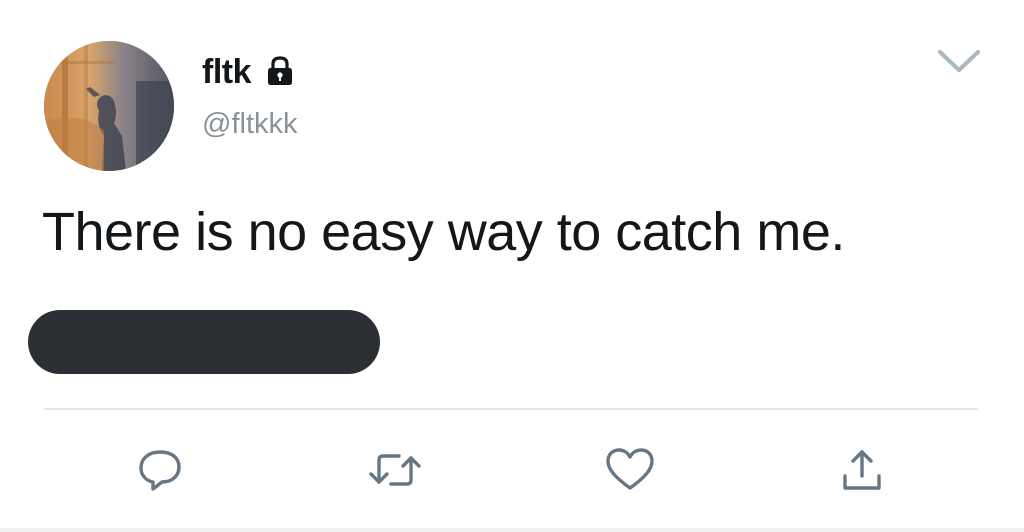  Describe the element at coordinates (443, 232) in the screenshot. I see `tweet-text: There is no easy way to catch me.` at that location.